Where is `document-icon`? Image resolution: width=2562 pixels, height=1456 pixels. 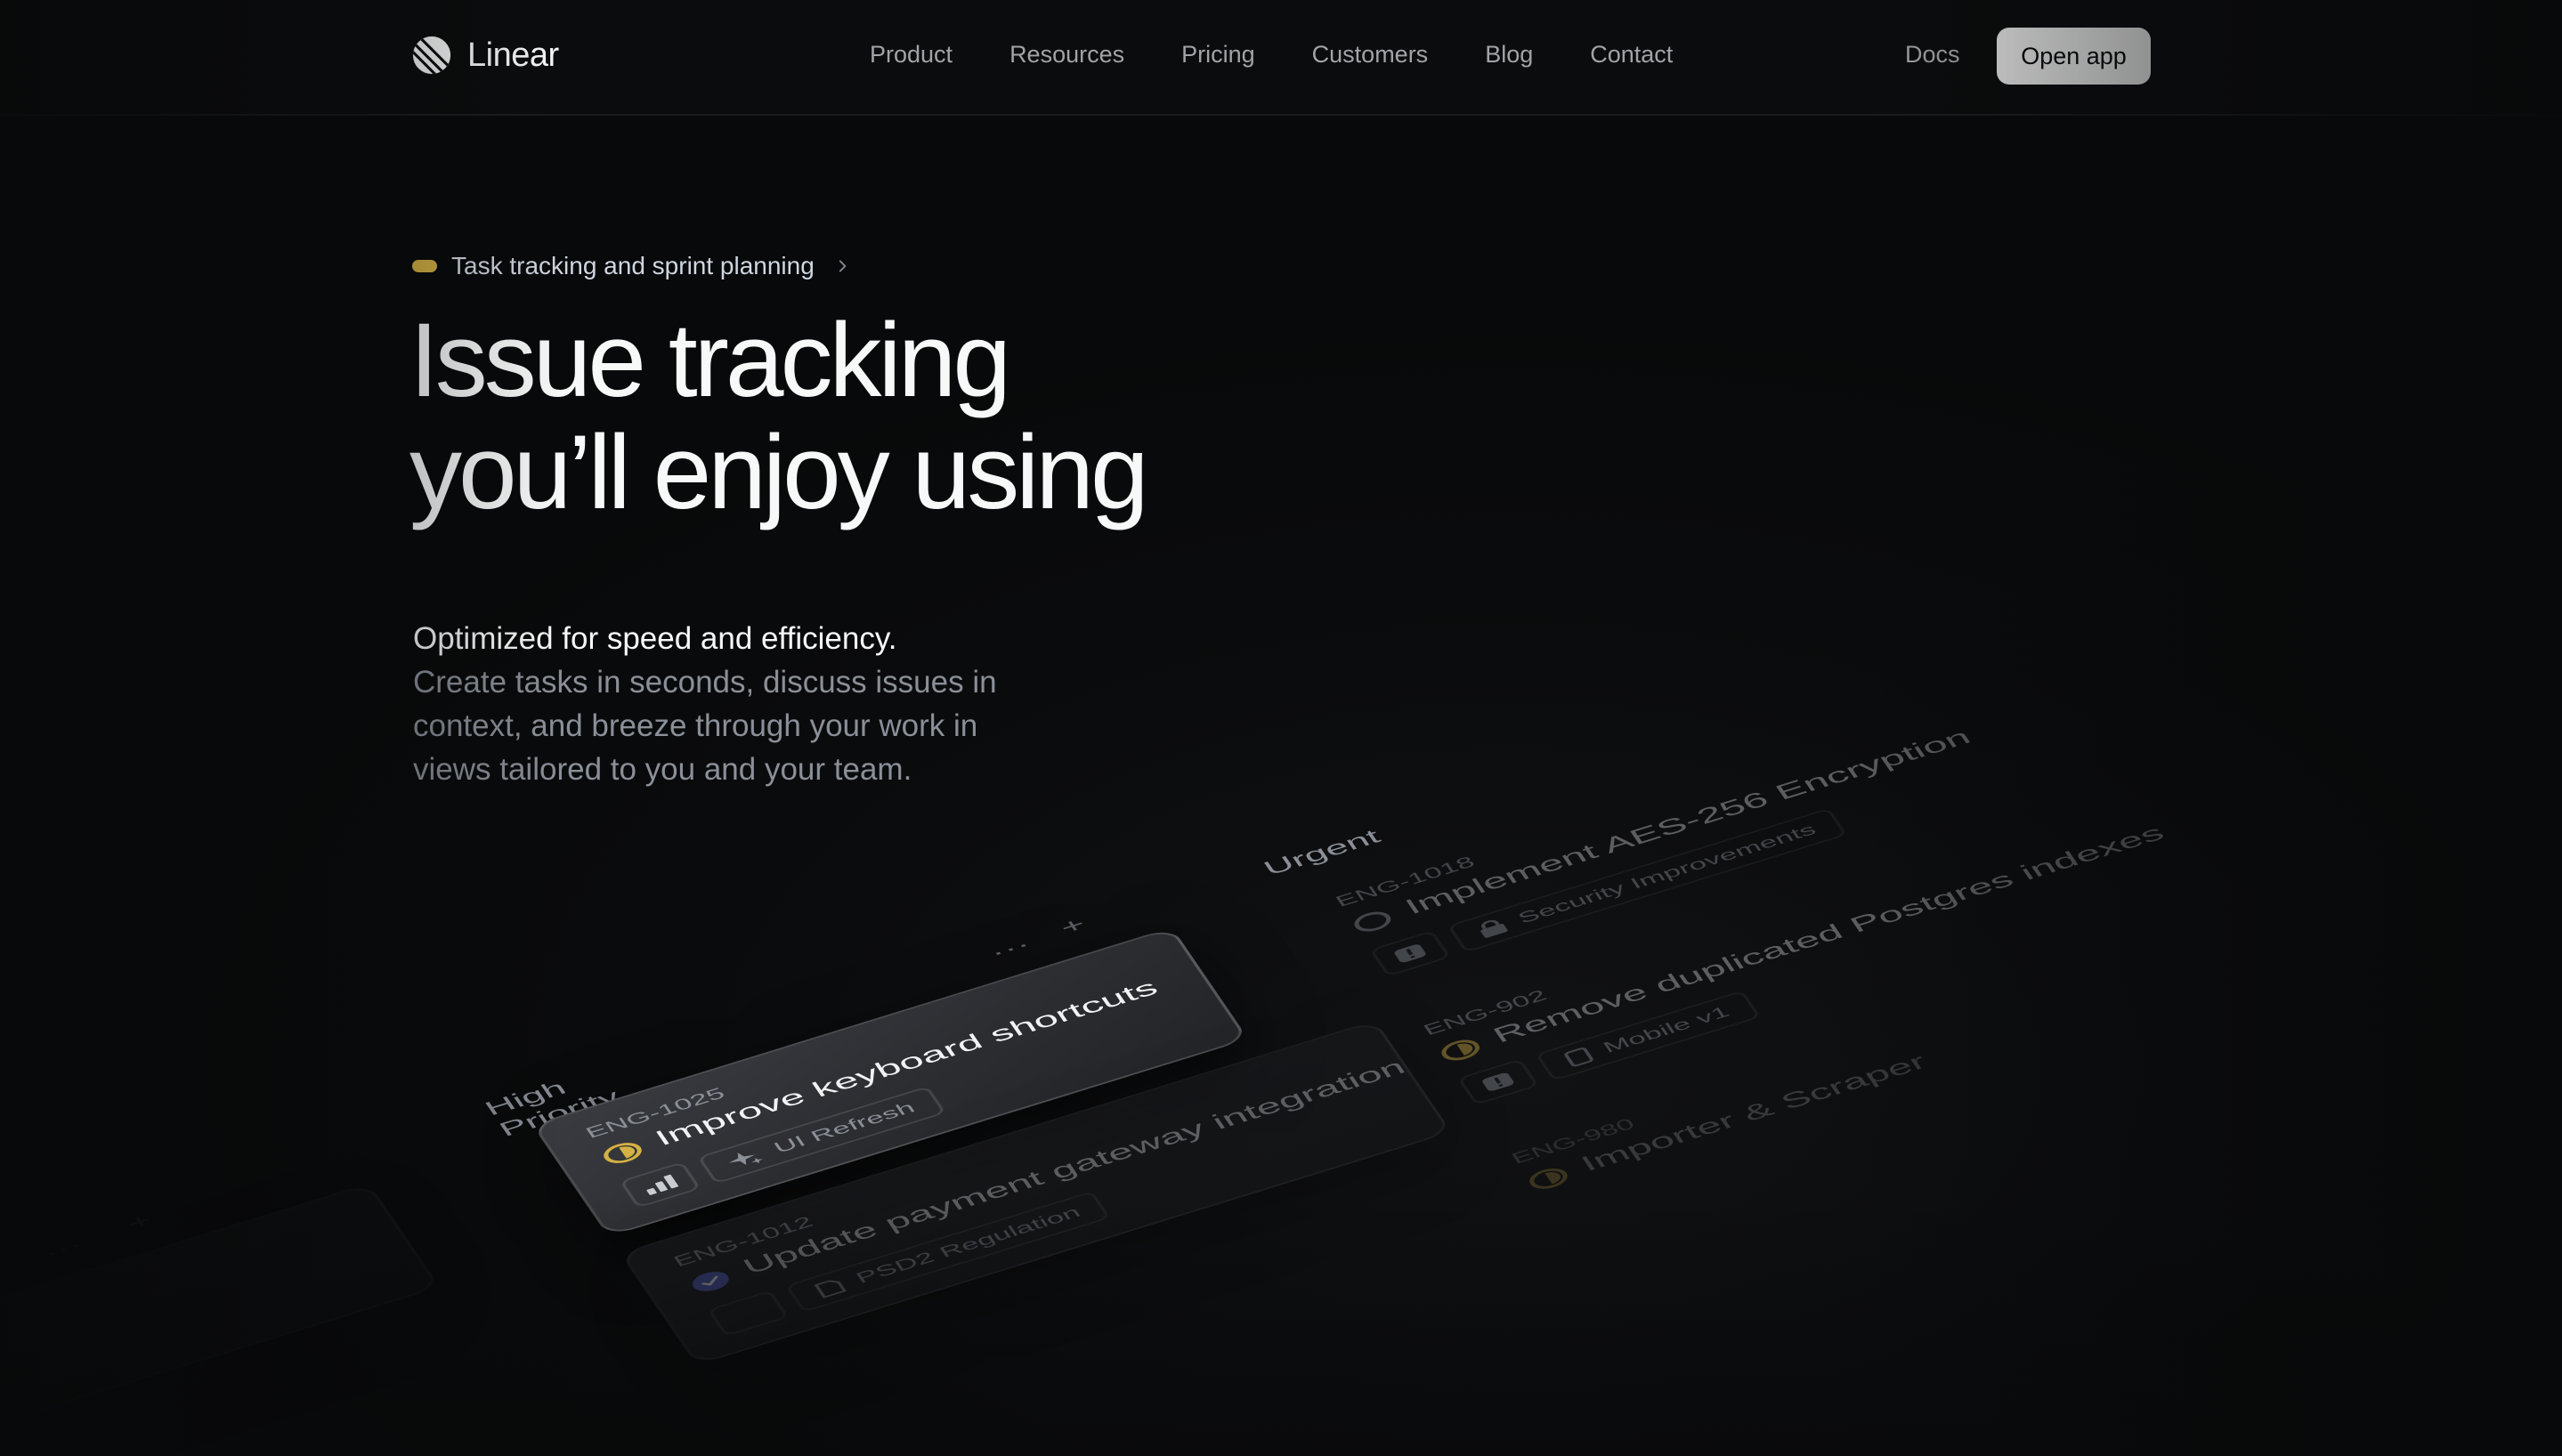
document-icon is located at coordinates (830, 1289).